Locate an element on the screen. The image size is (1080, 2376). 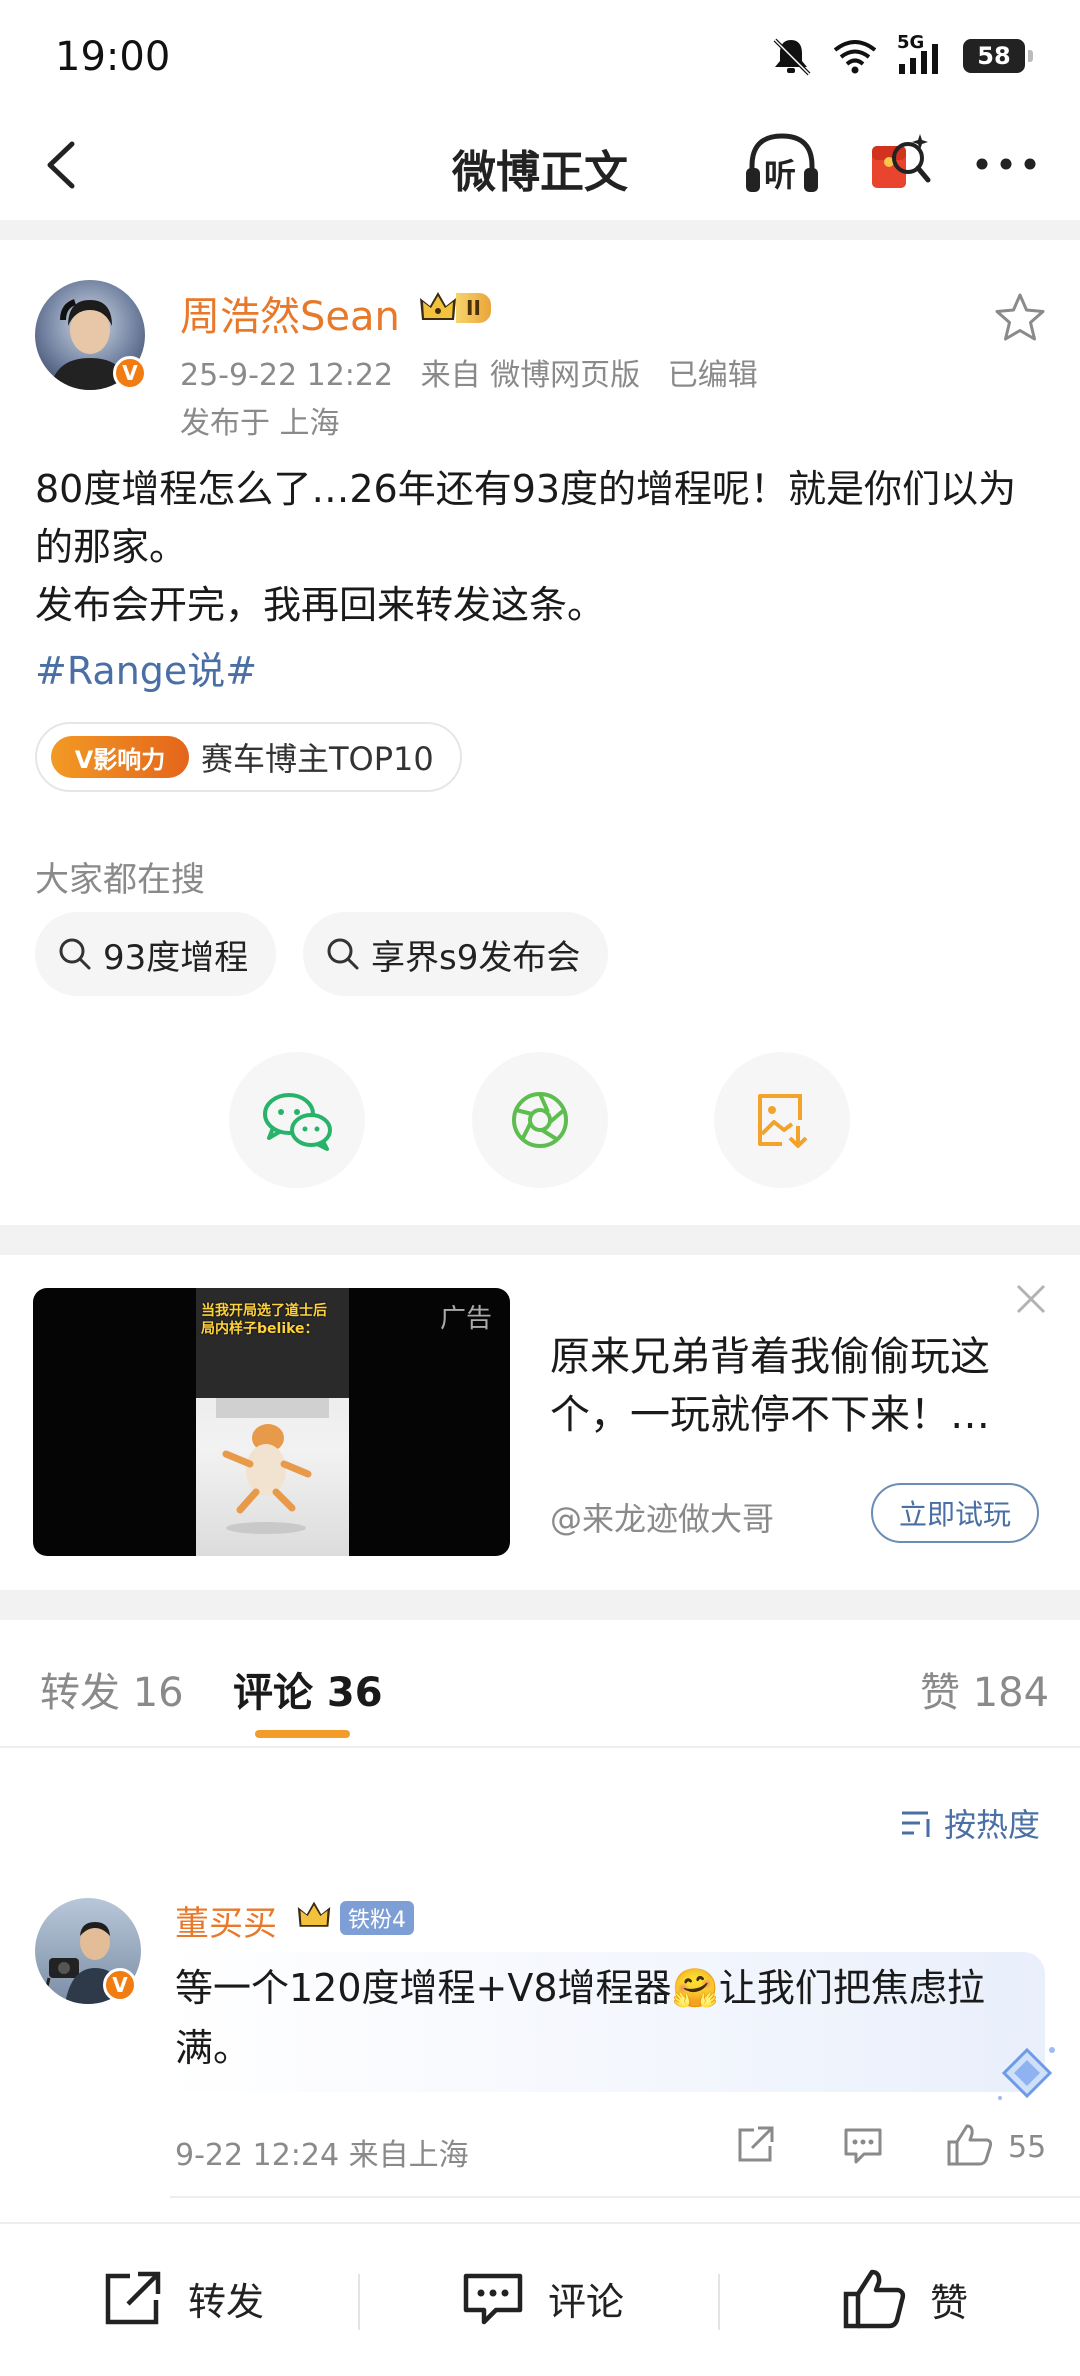
influence-tag: V影响力 is located at coordinates (120, 757).